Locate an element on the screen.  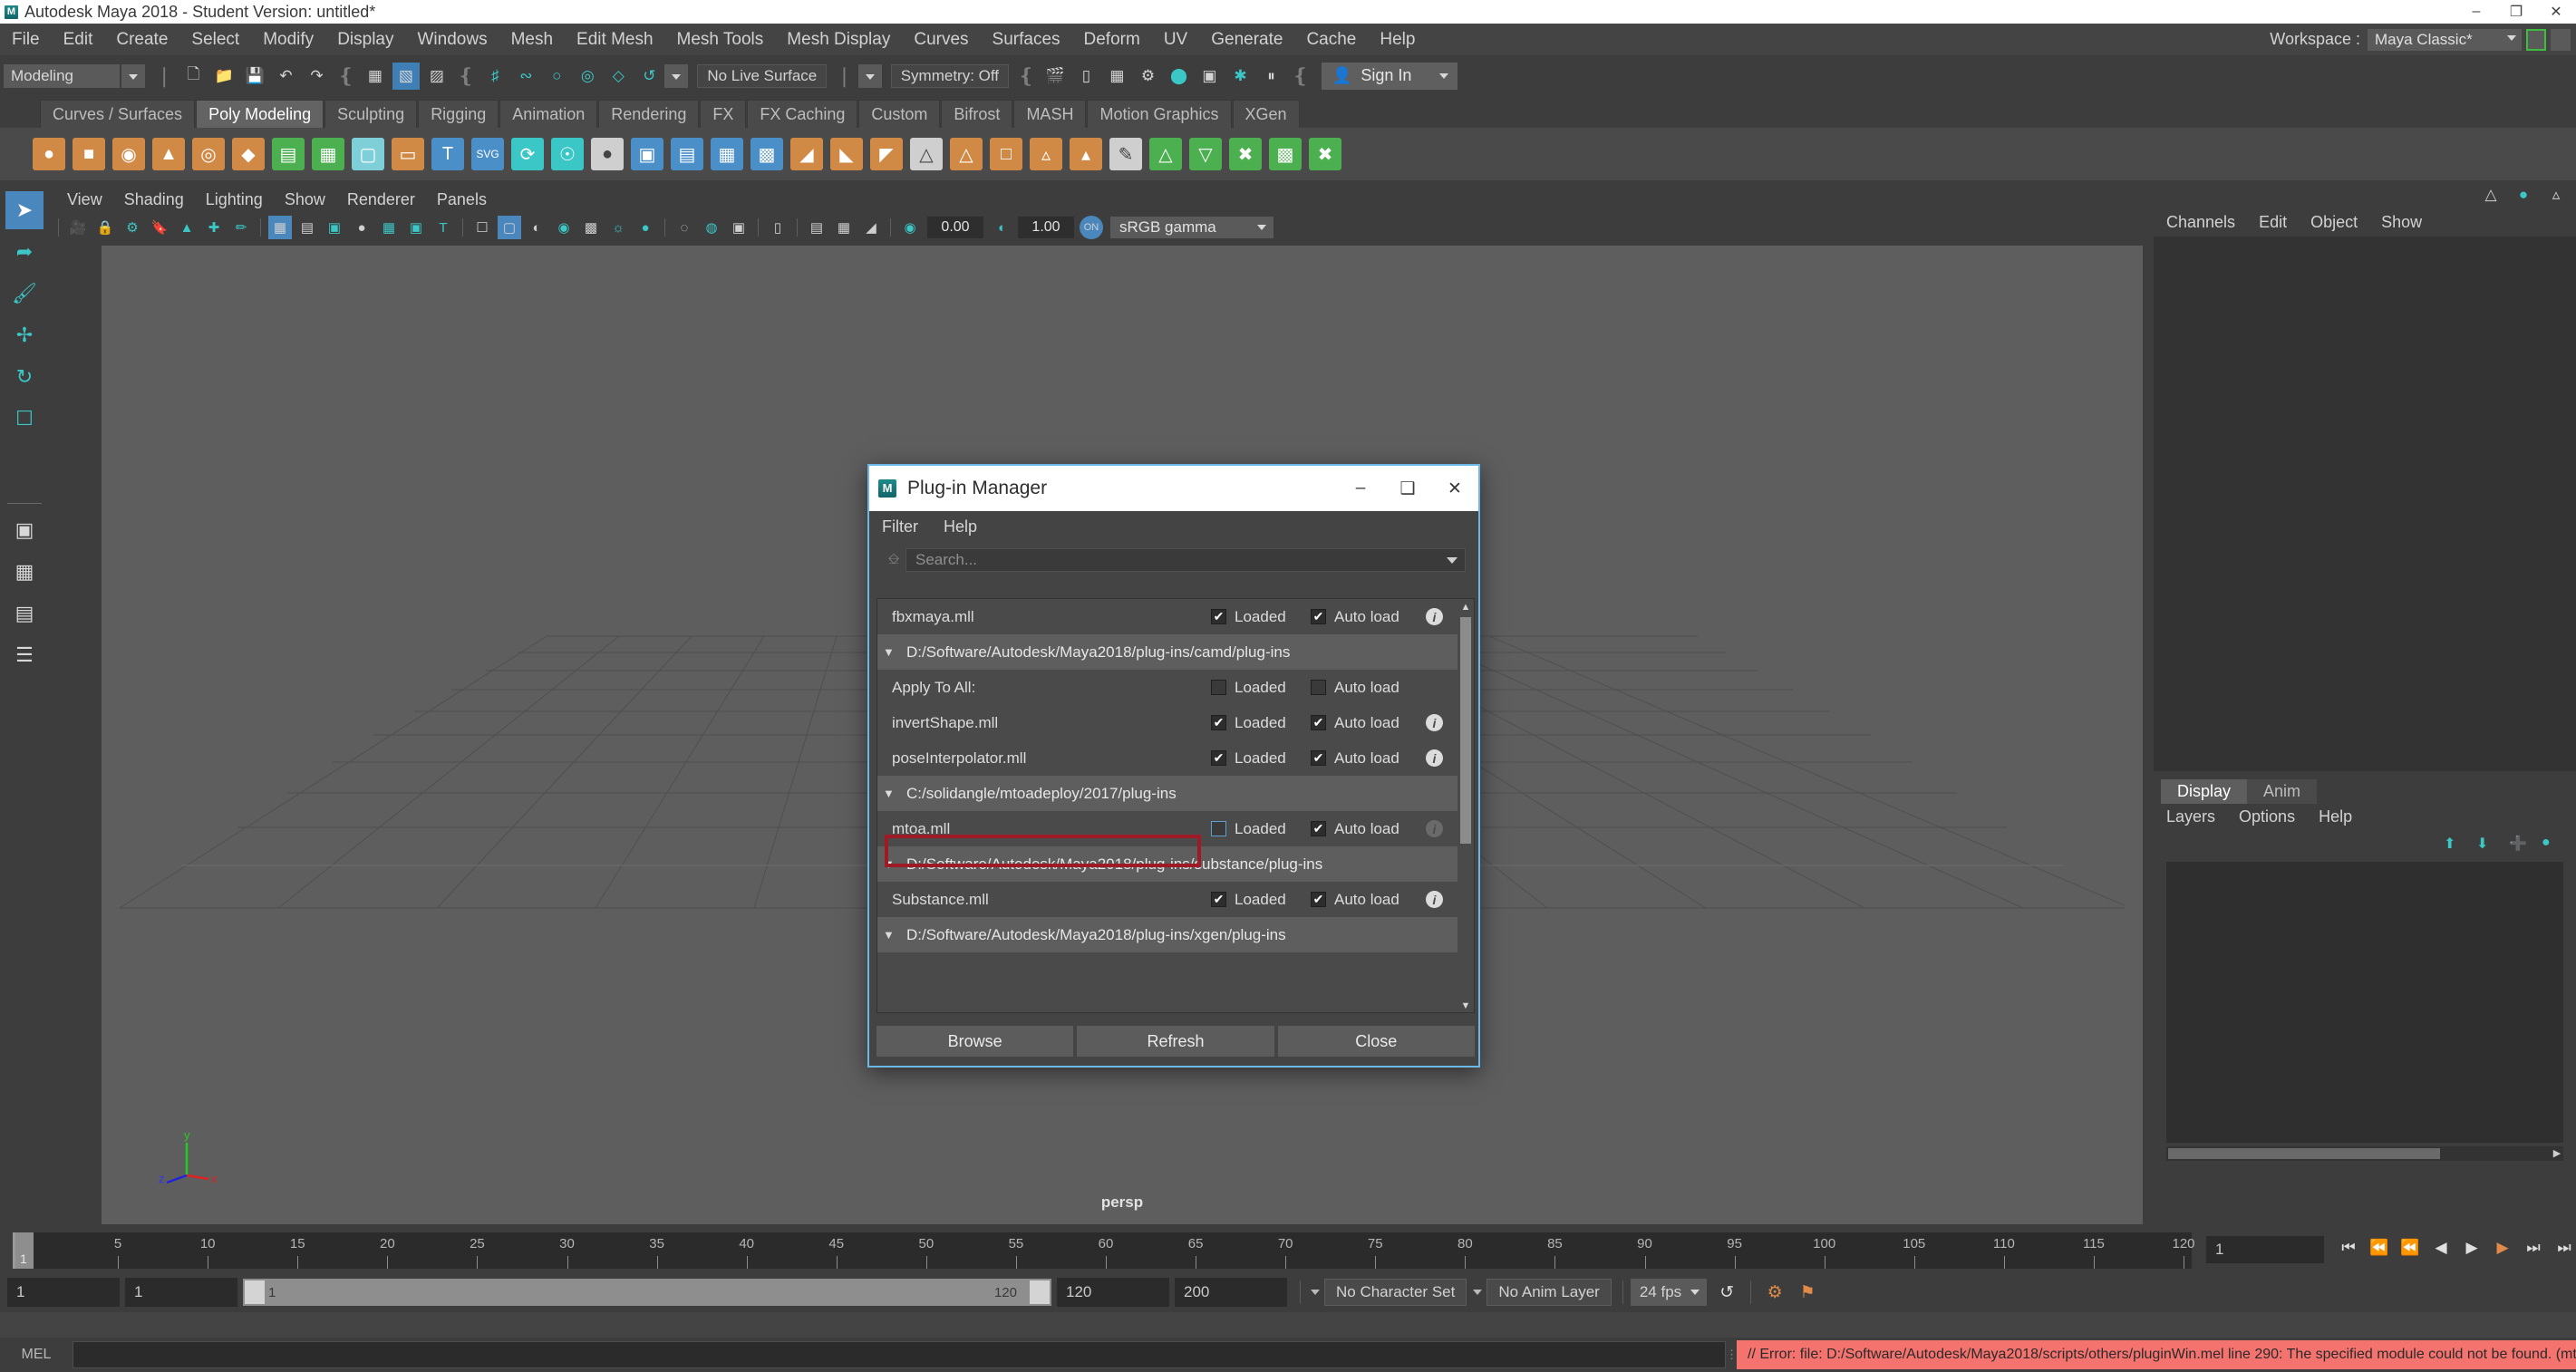
menu-item-deform: Deform is located at coordinates (1112, 39).